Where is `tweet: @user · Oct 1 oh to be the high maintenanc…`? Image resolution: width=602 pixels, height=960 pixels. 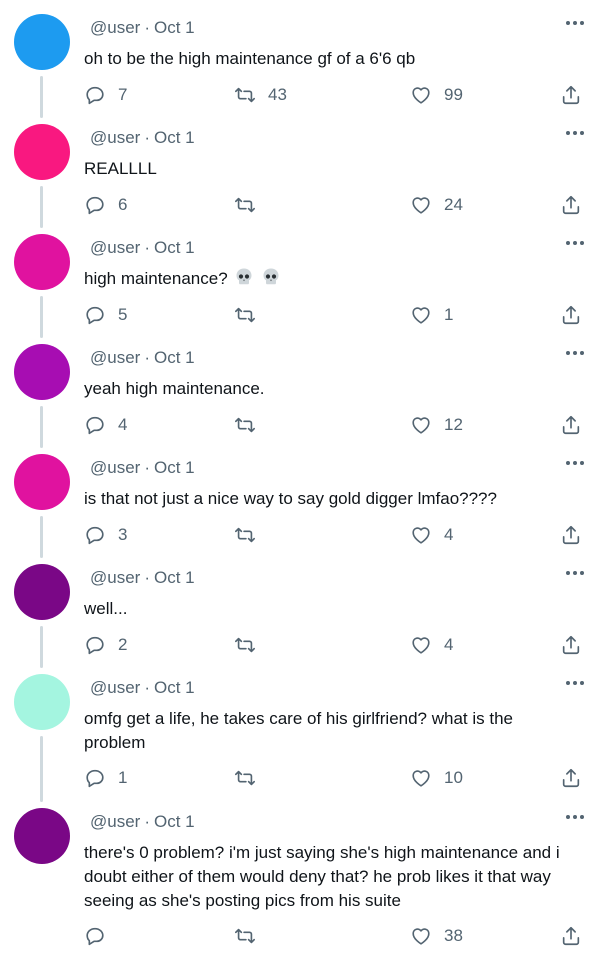 tweet: @user · Oct 1 oh to be the high maintenanc… is located at coordinates (301, 55).